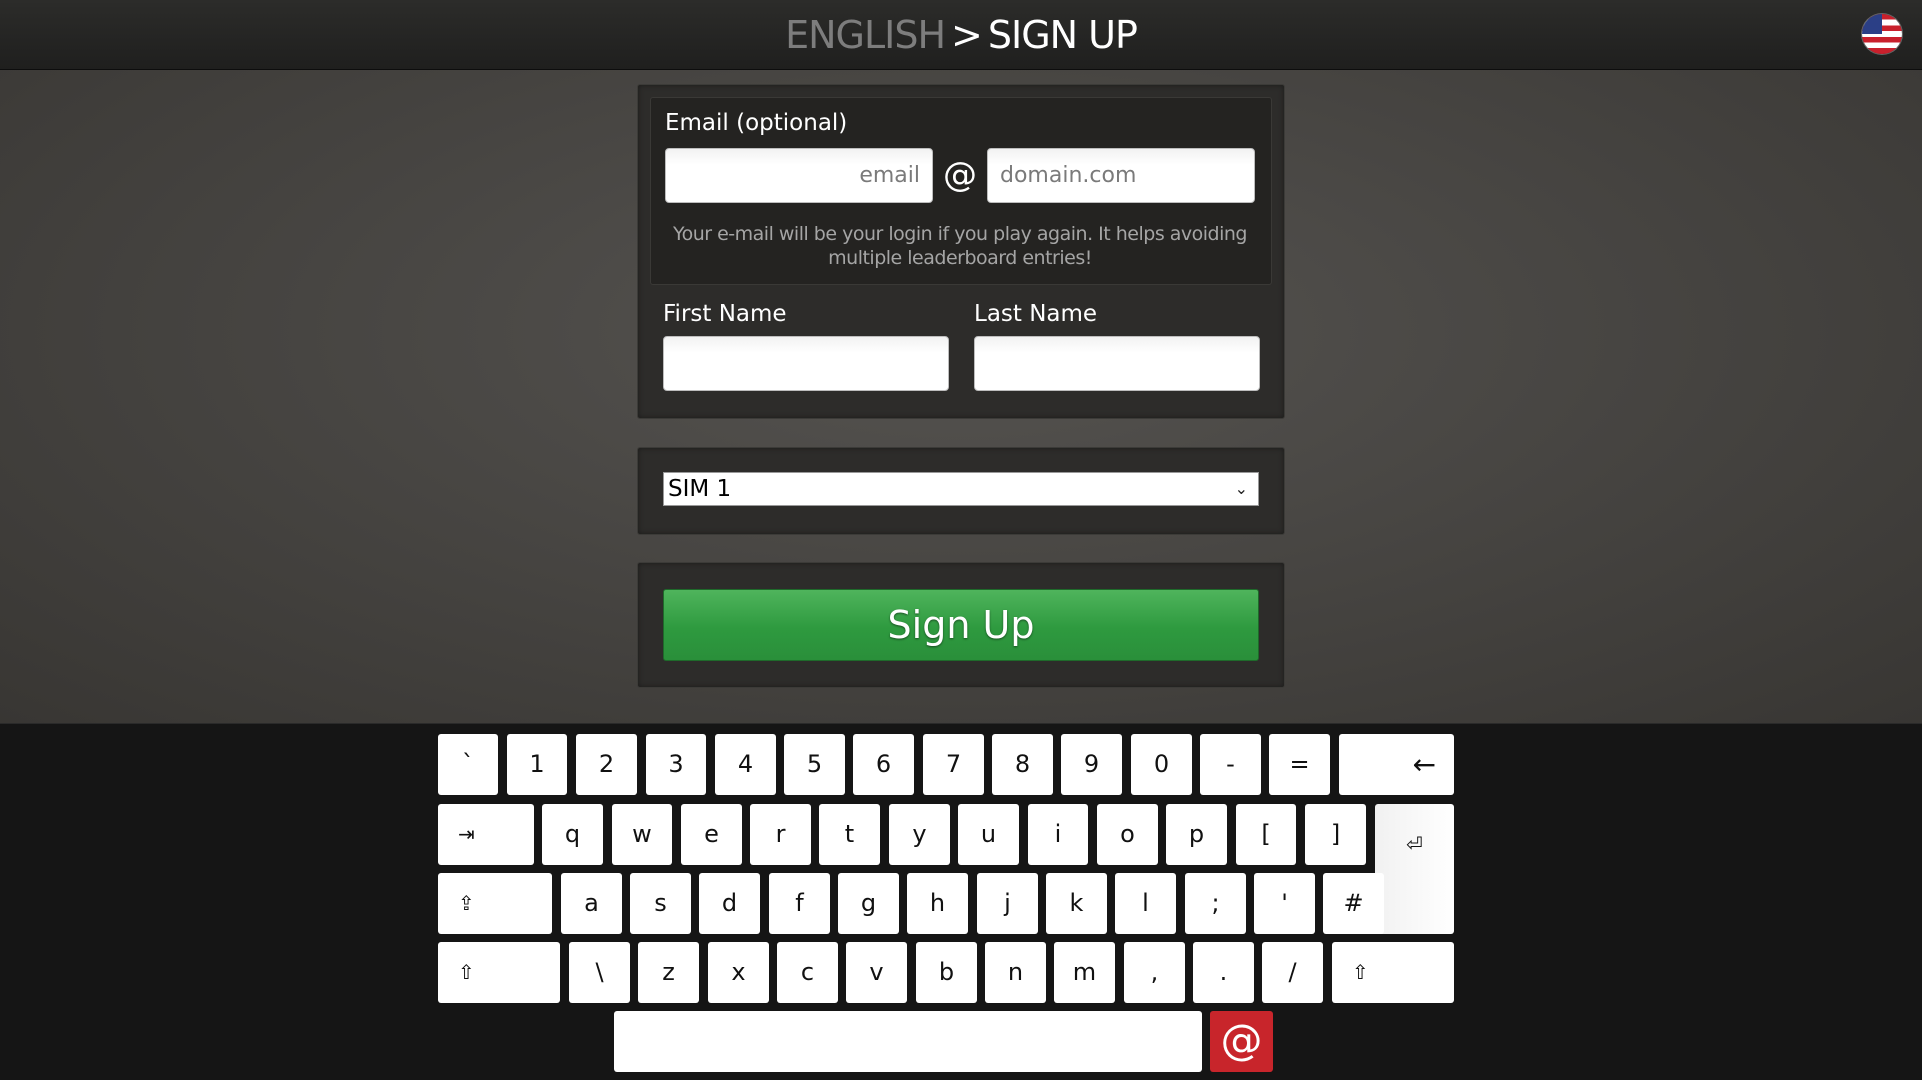 The height and width of the screenshot is (1080, 1922). Describe the element at coordinates (606, 764) in the screenshot. I see `key-2: 2` at that location.